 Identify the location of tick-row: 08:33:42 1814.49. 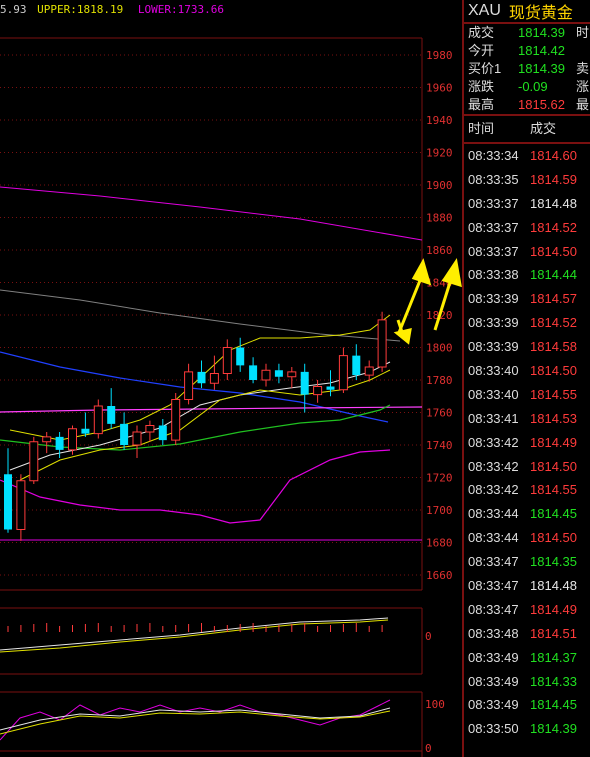
(527, 443).